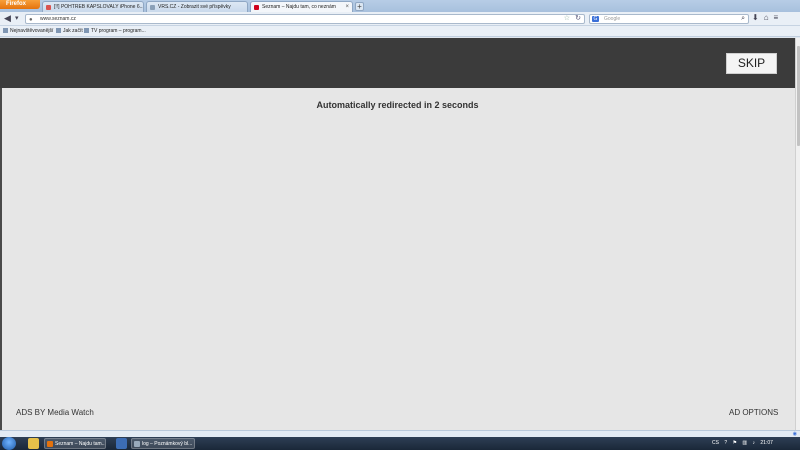 The image size is (800, 450). Describe the element at coordinates (58, 19) in the screenshot. I see `url-text: www.seznam.cz` at that location.